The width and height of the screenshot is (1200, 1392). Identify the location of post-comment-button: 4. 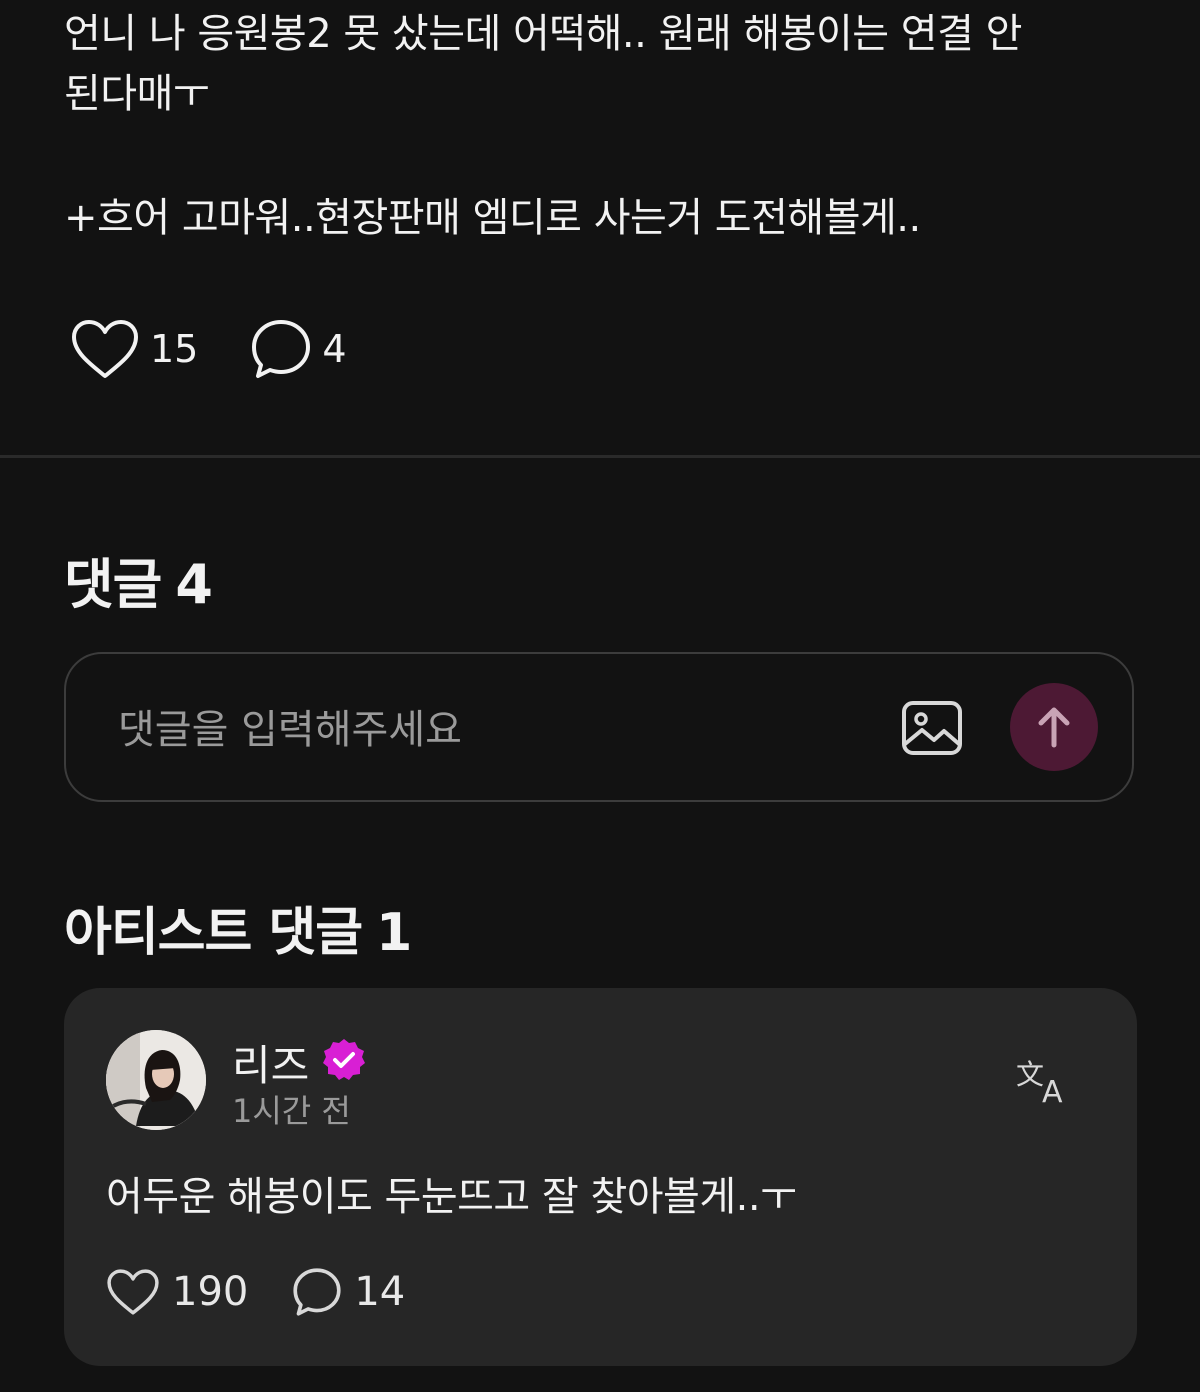
(298, 349).